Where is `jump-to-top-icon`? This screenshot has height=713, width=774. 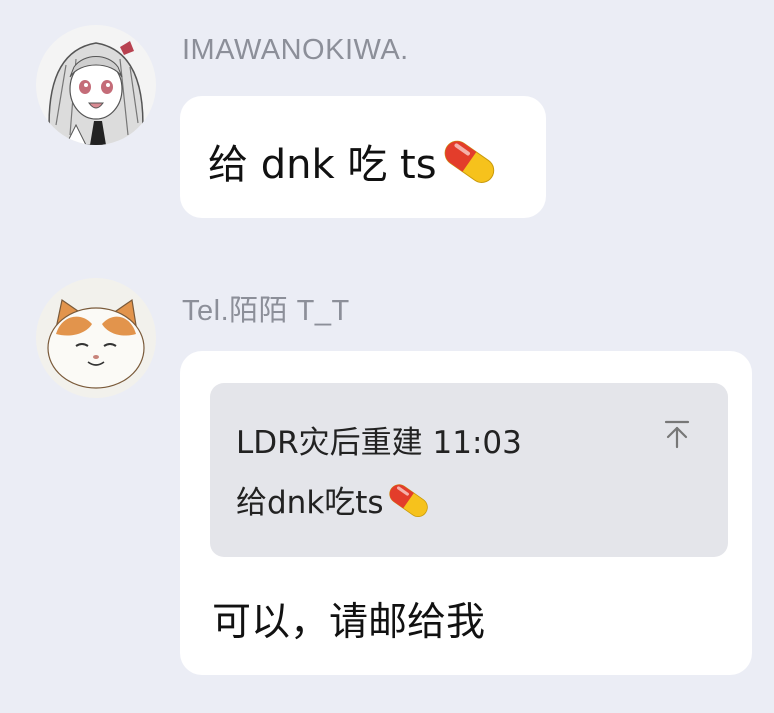 jump-to-top-icon is located at coordinates (677, 436).